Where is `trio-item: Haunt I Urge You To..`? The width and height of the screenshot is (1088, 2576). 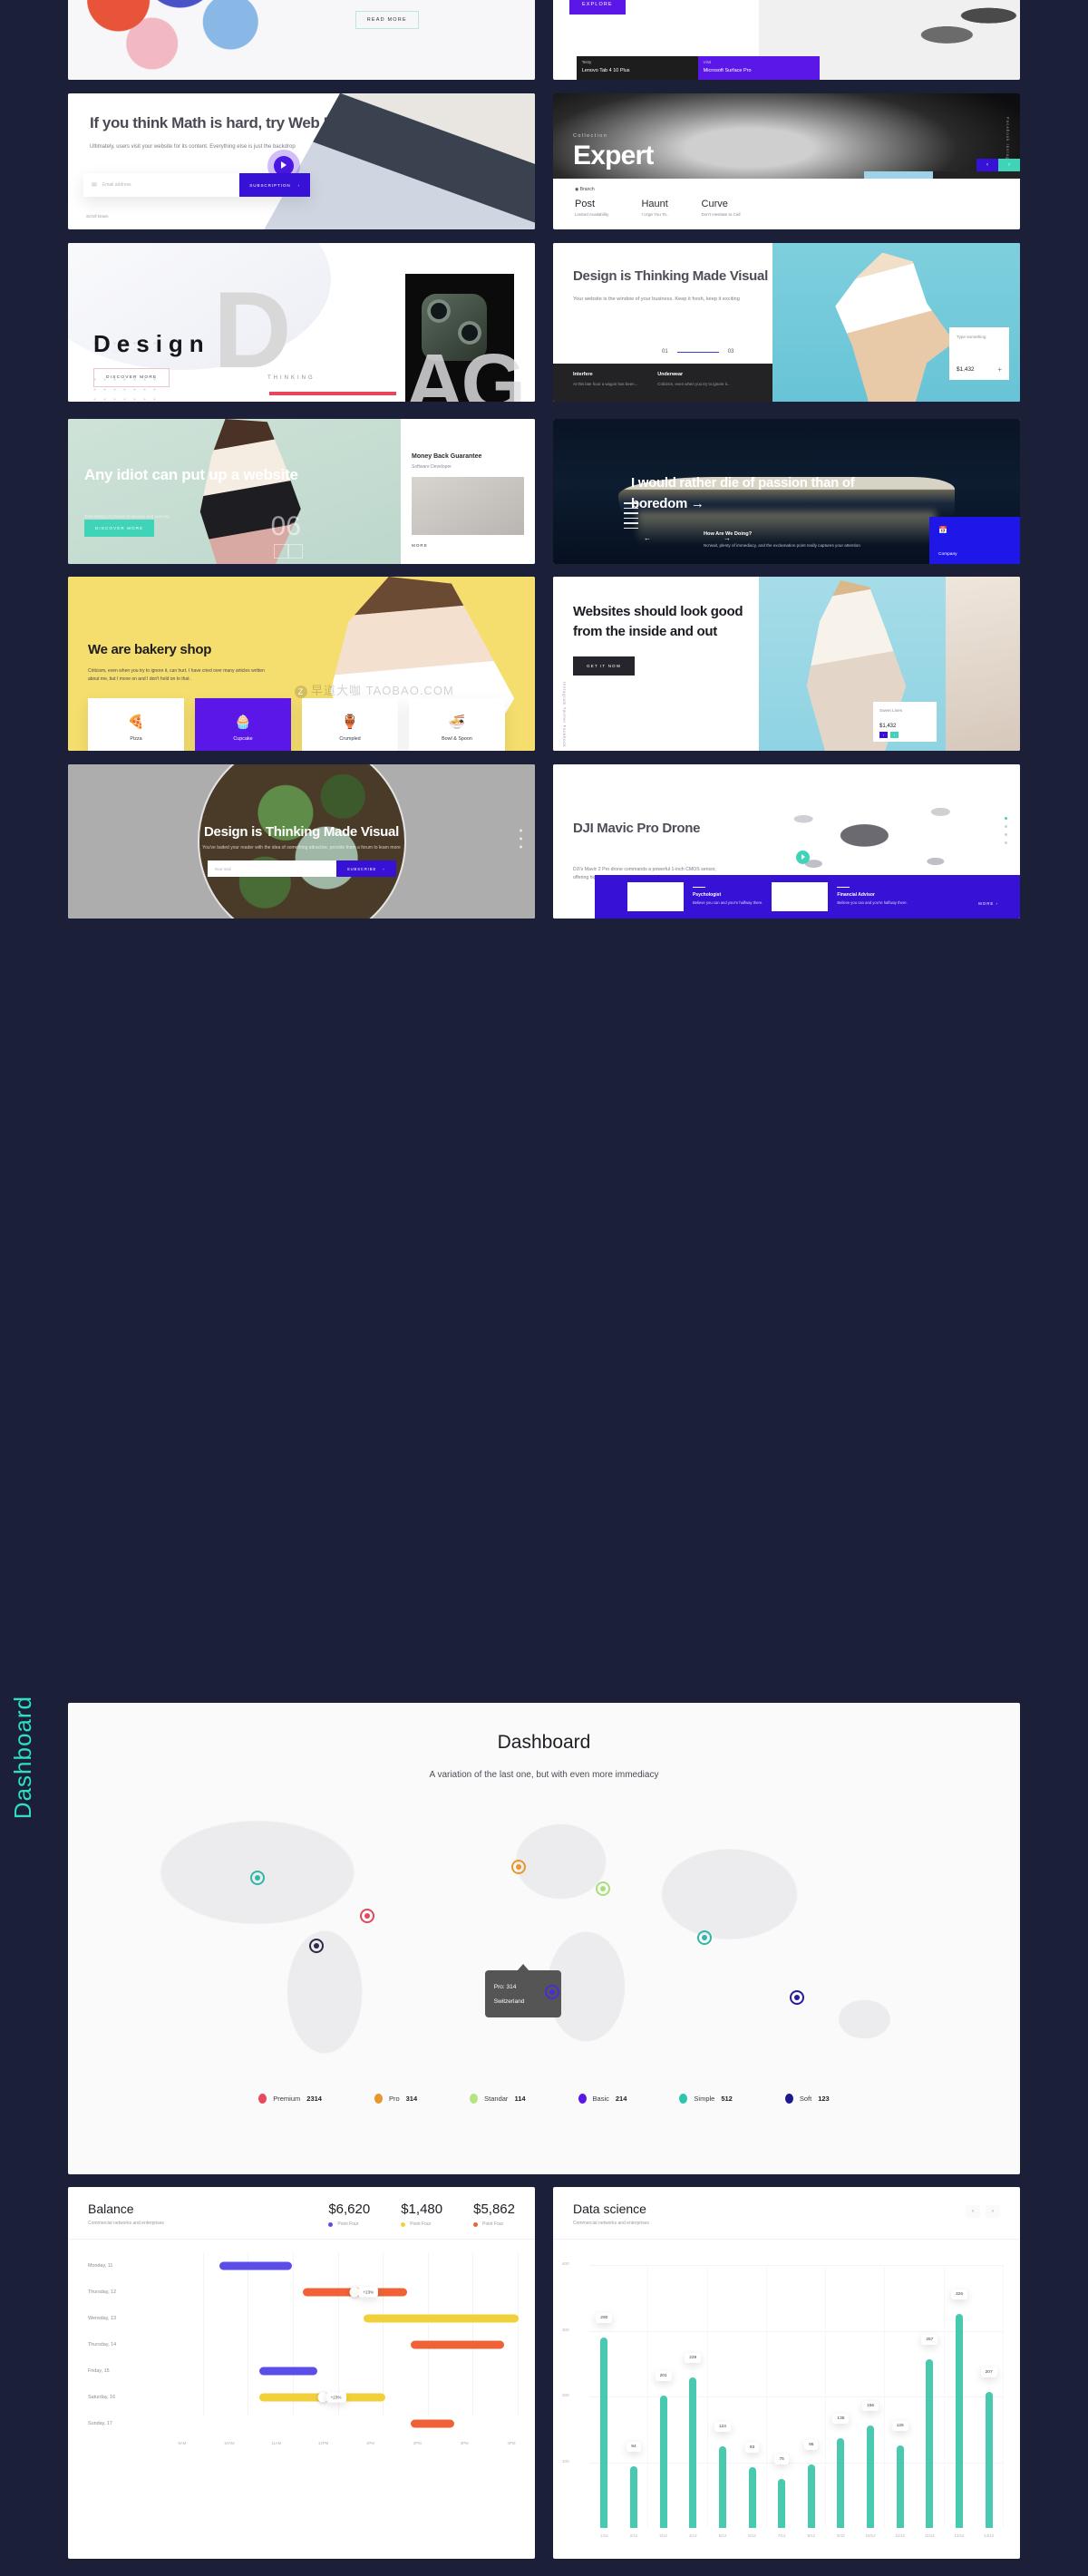
trio-item: Haunt I Urge You To.. is located at coordinates (654, 208).